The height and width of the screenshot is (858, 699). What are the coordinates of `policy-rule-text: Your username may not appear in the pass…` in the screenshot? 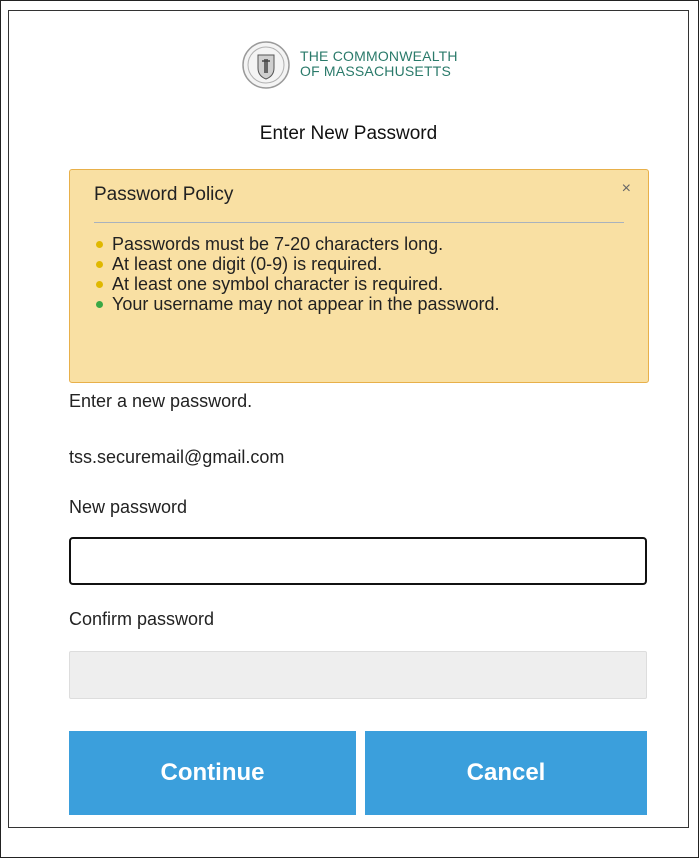 It's located at (306, 304).